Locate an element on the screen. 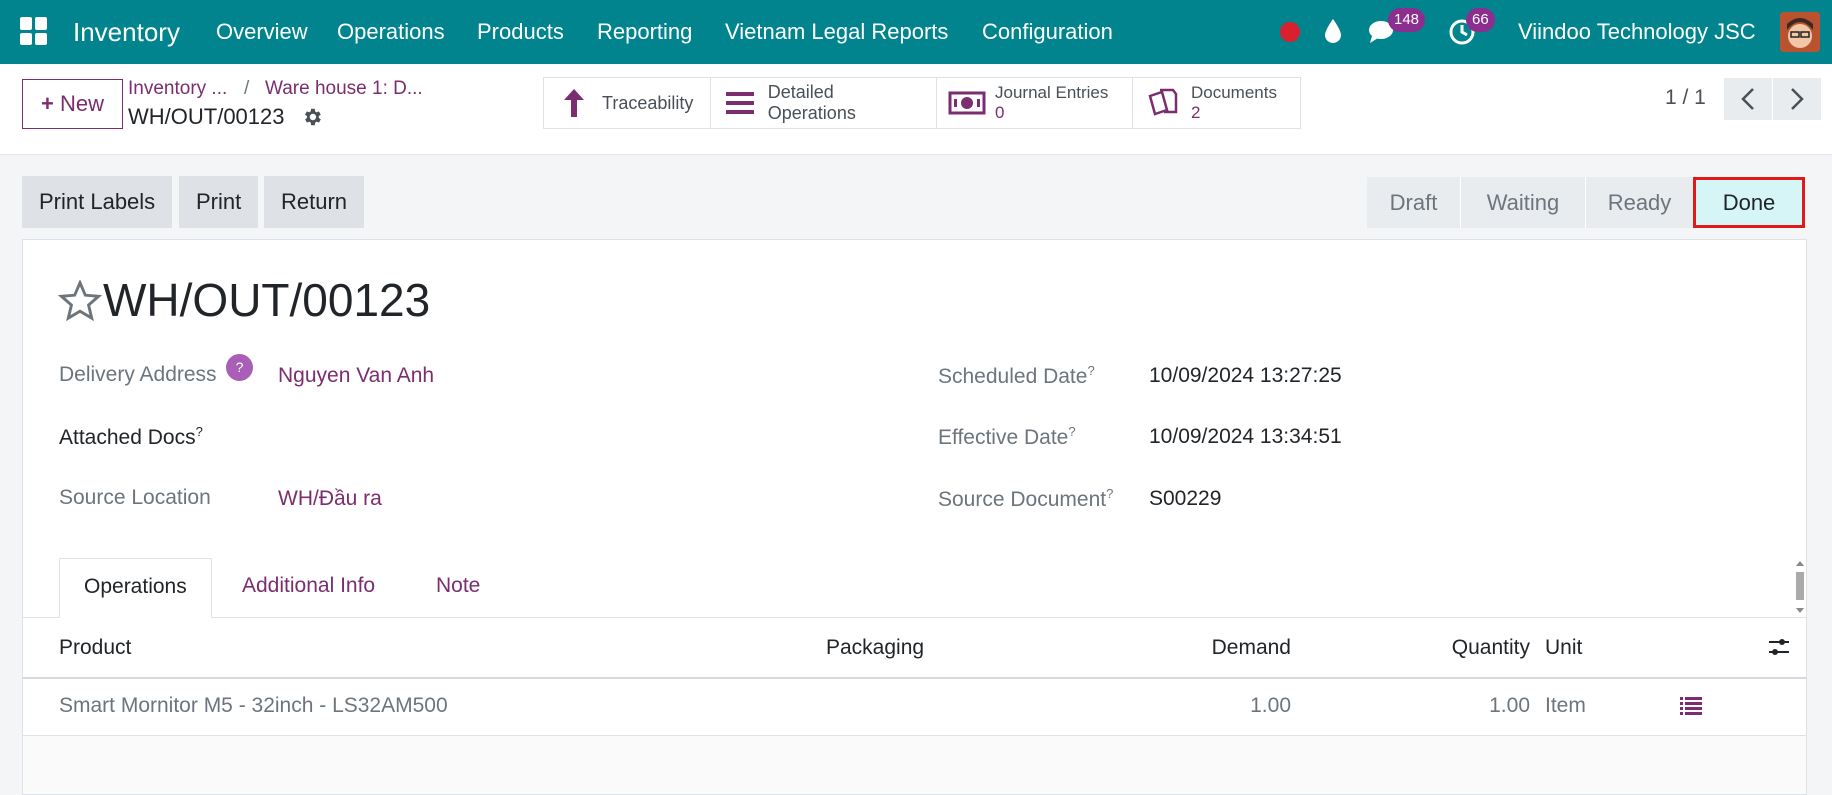  traceability-label: Traceability is located at coordinates (648, 102).